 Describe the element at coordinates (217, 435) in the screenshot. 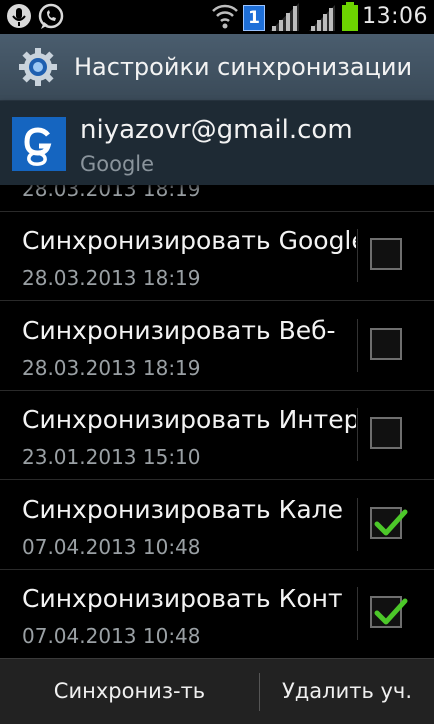

I see `sync-item-internet: Синхронизировать Интер 23.01.2013 15:10` at that location.